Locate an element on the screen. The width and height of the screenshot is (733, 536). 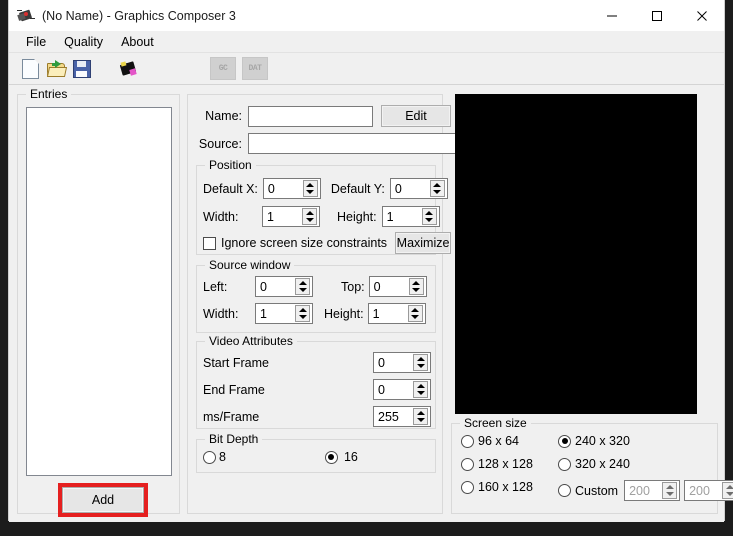
default-x-row: Default X: 0 Default Y: 0 is located at coordinates (325, 188).